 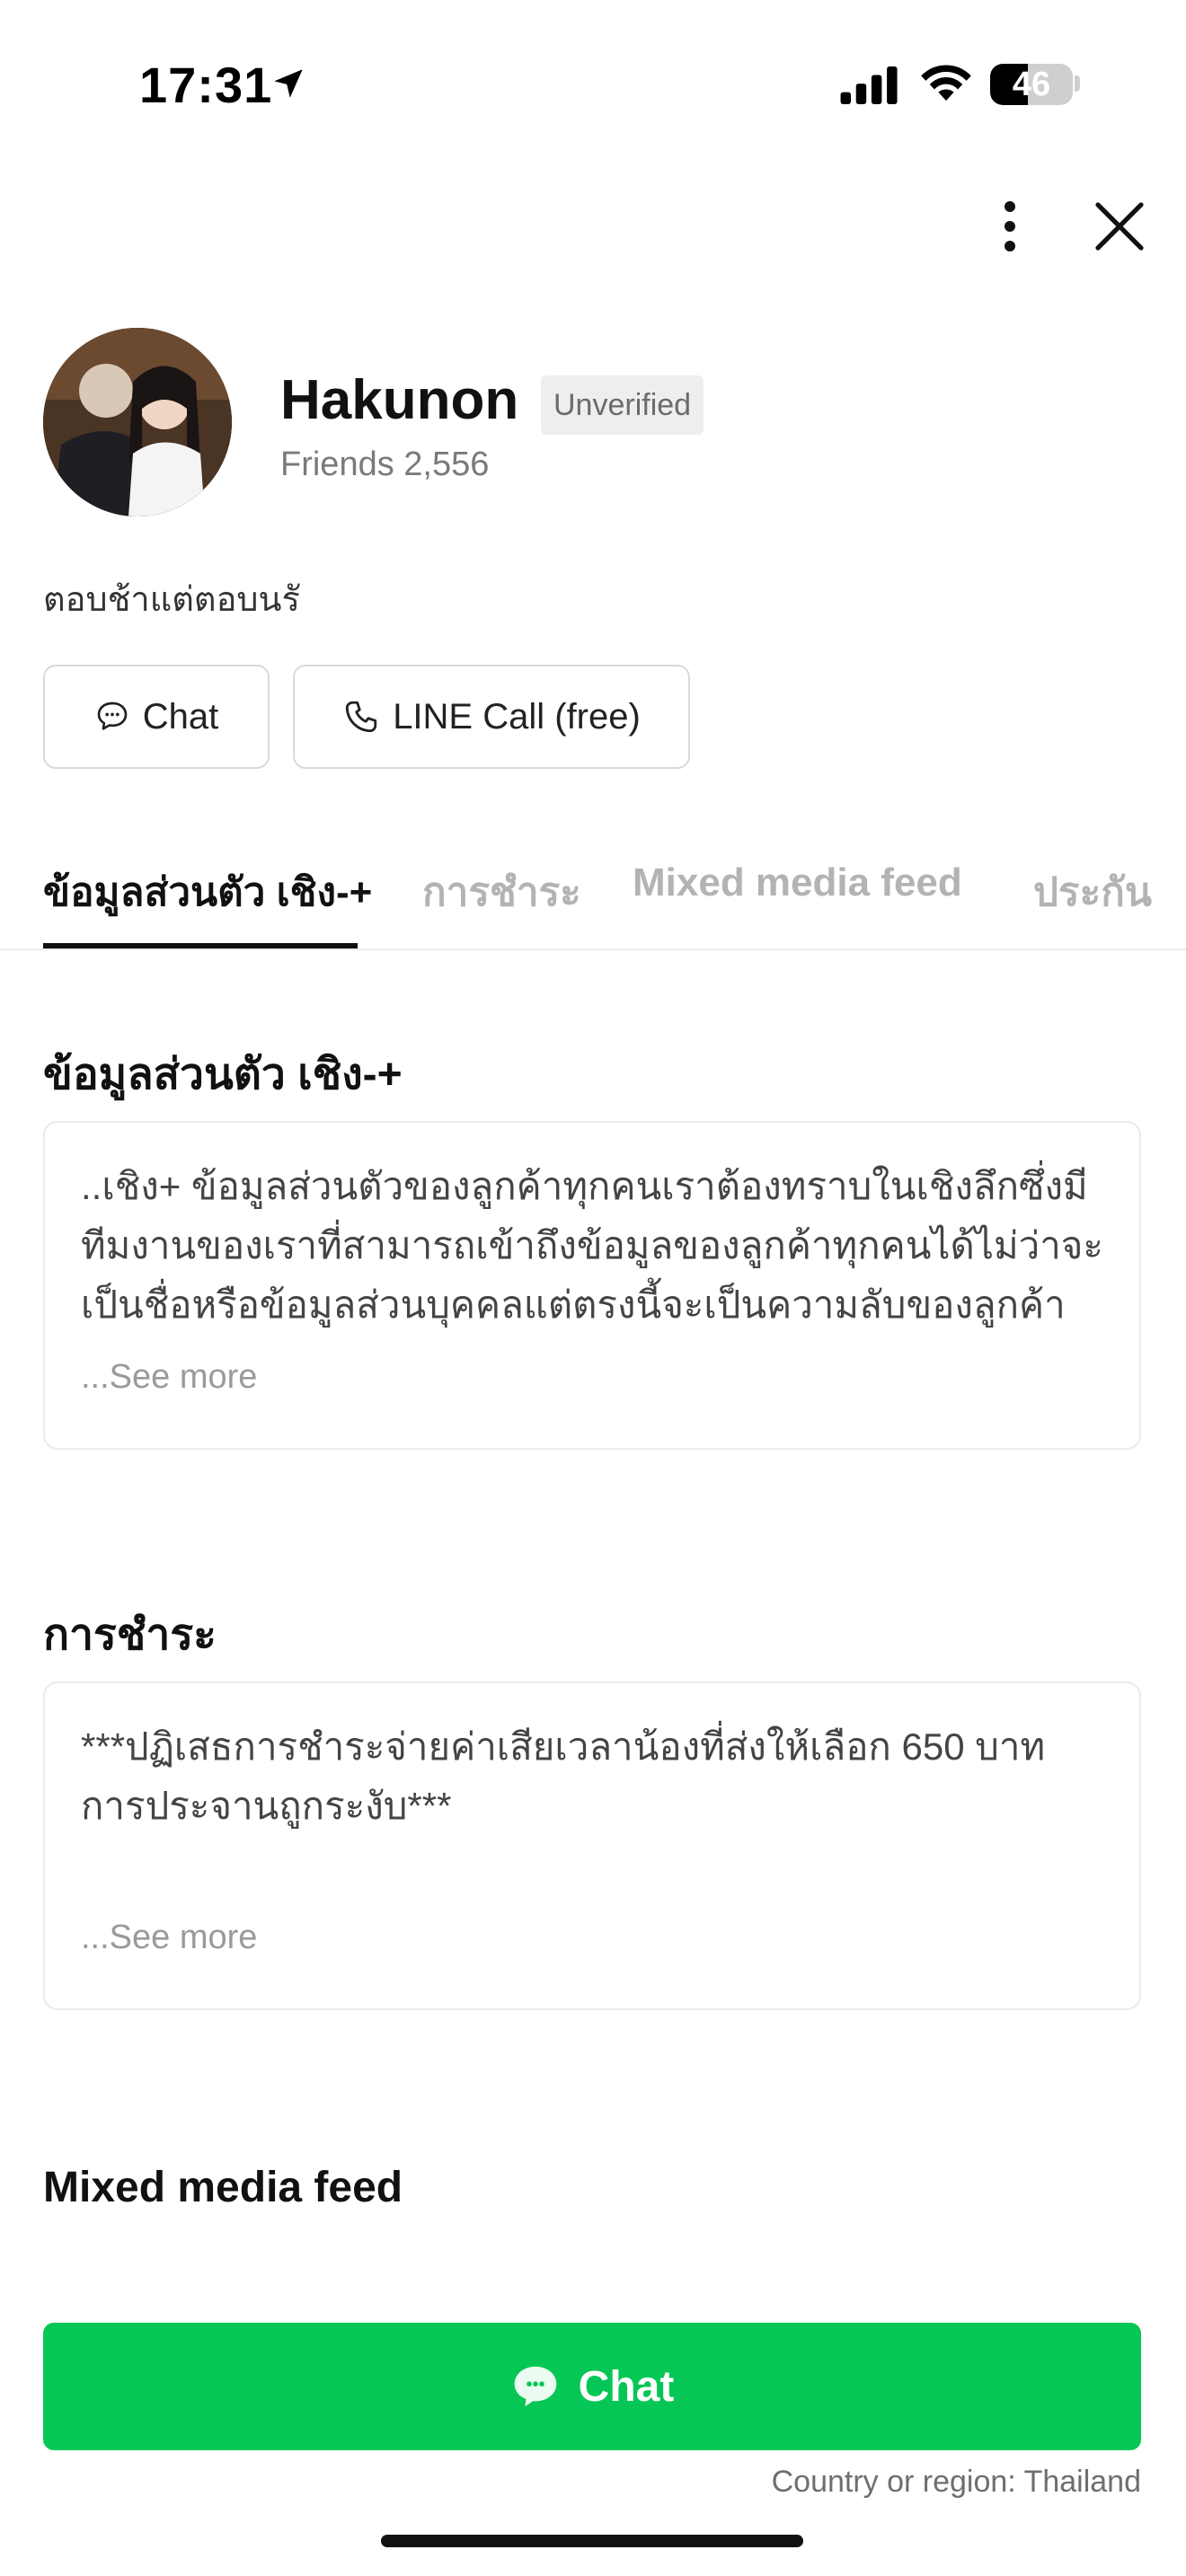 I want to click on more-vertical-icon, so click(x=1010, y=226).